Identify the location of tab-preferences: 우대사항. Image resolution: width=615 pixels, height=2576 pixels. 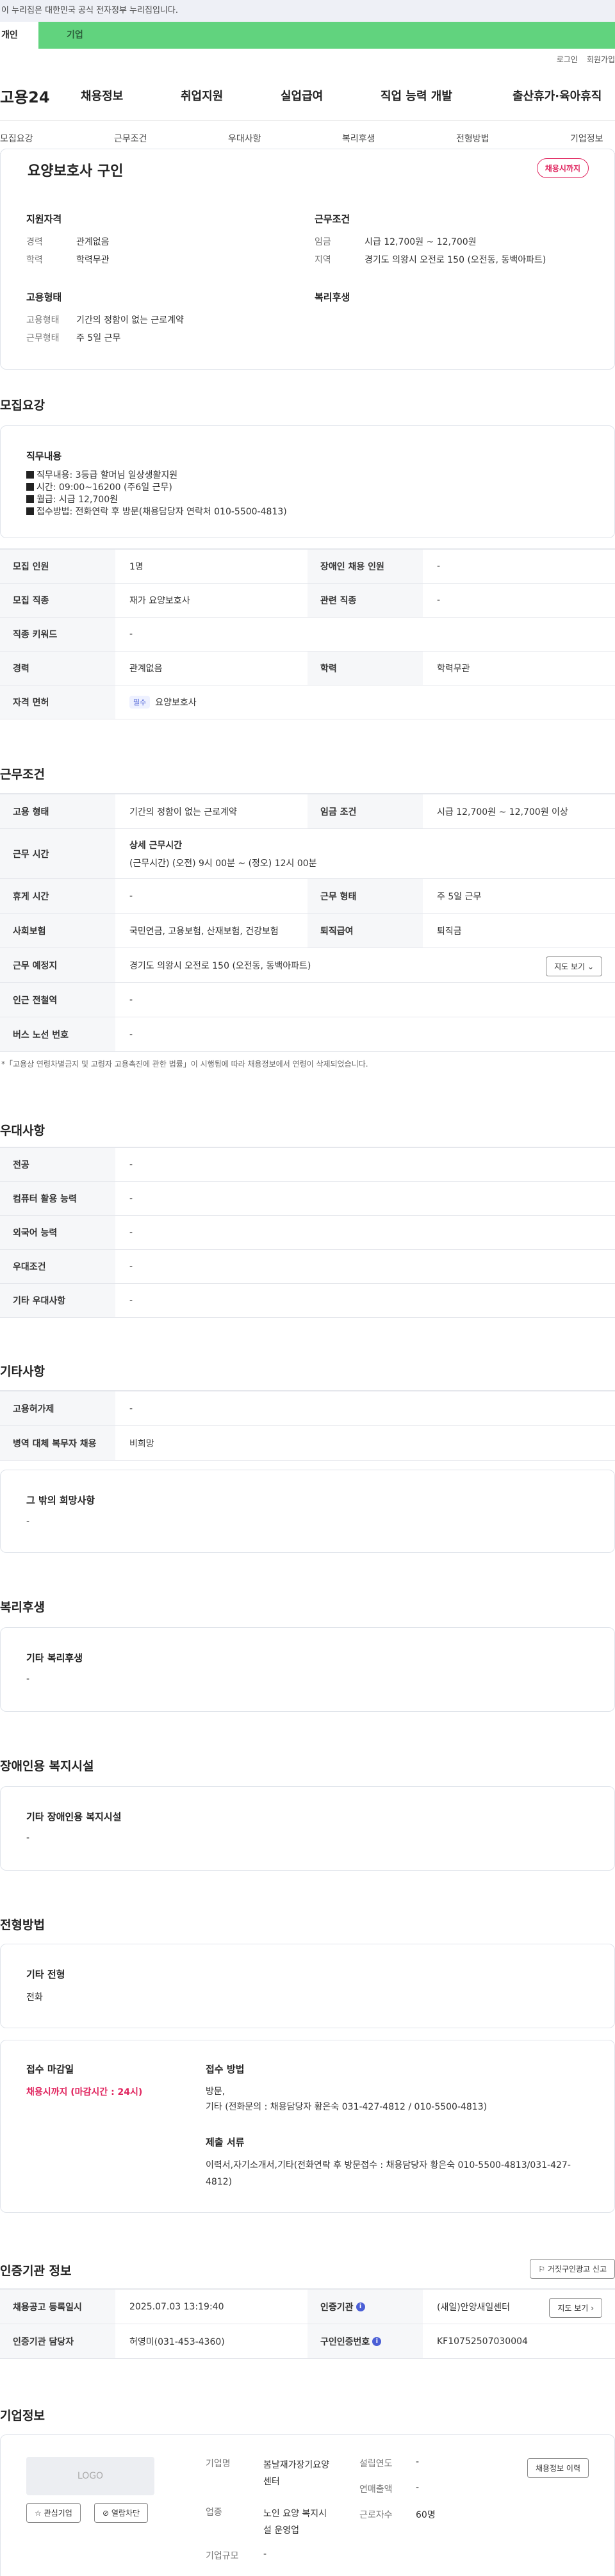
(245, 138).